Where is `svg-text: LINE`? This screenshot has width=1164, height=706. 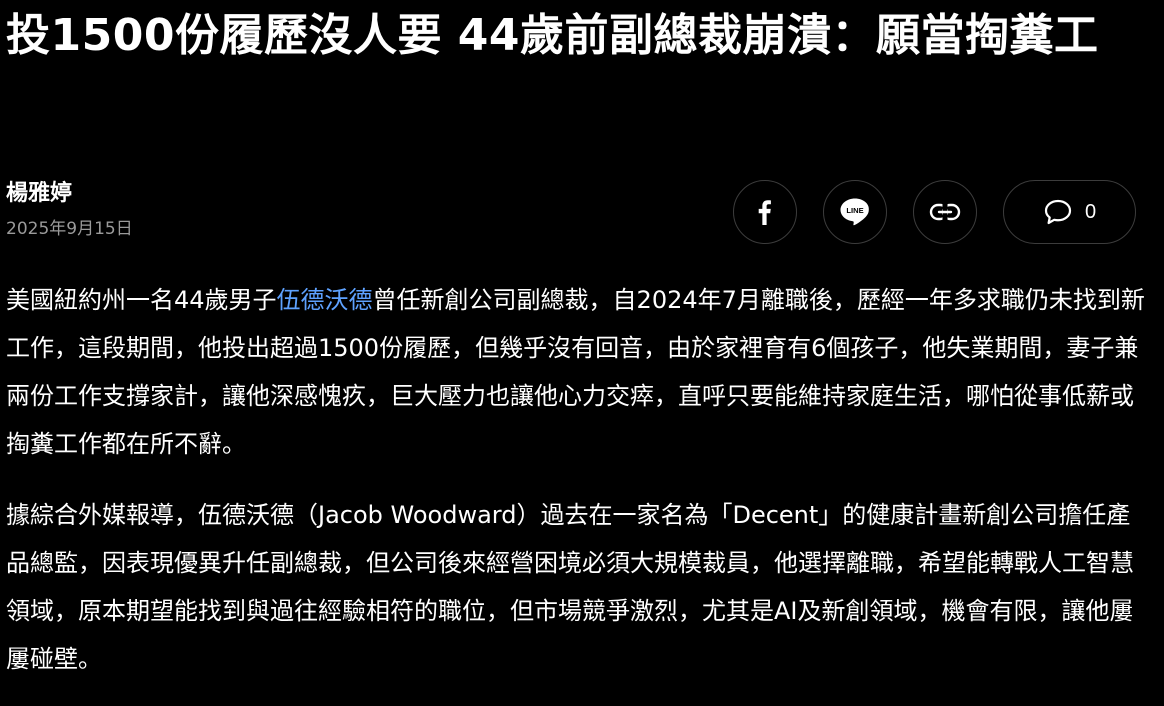 svg-text: LINE is located at coordinates (854, 210).